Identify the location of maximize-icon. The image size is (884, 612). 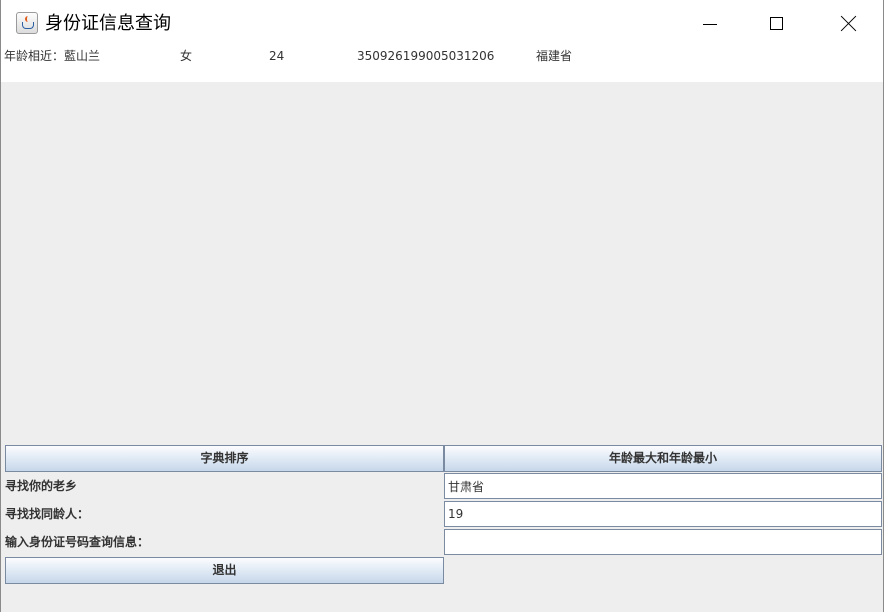
(776, 23).